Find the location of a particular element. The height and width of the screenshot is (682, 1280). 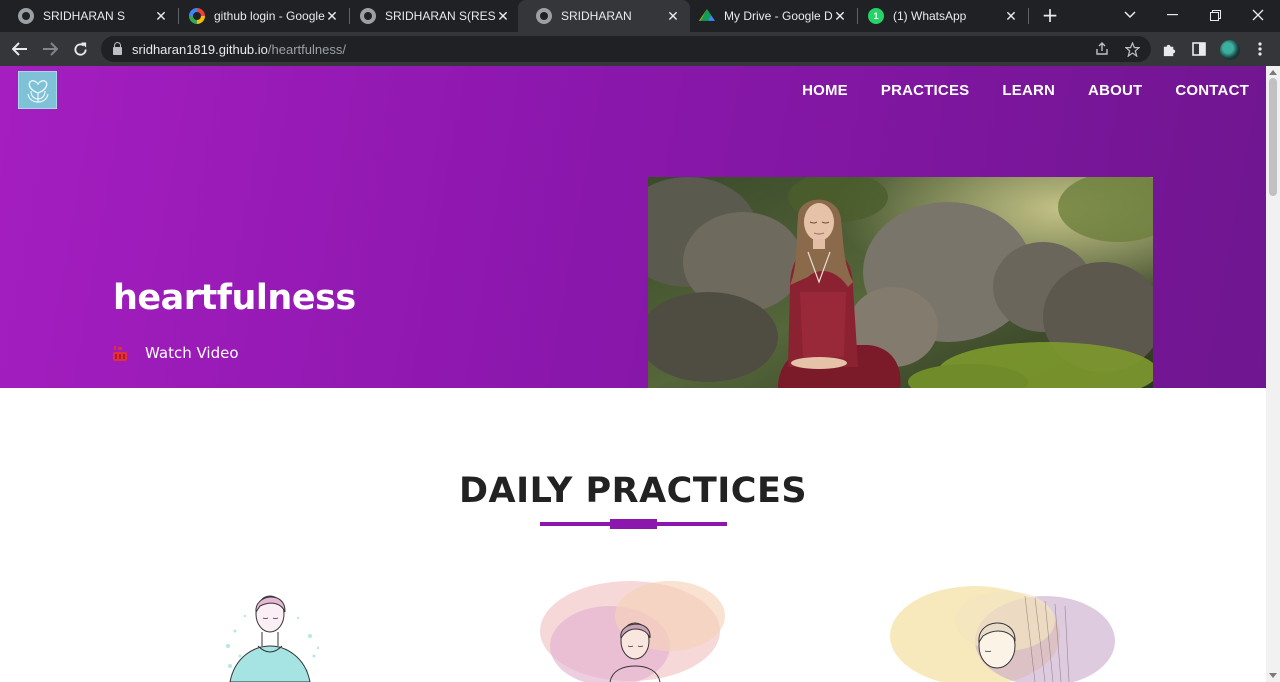

tab-title: My Drive - Google Dr is located at coordinates (778, 16).